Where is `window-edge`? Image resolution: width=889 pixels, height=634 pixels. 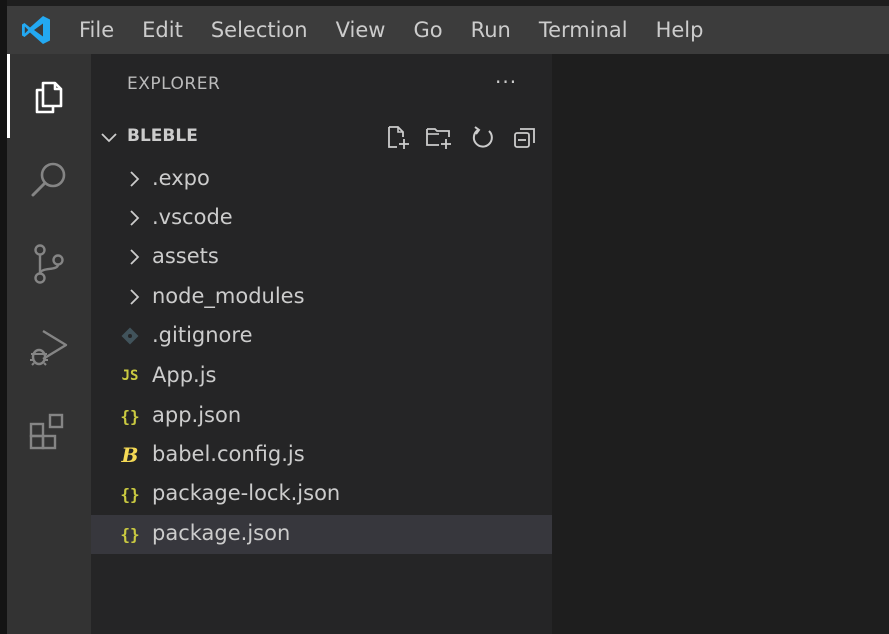 window-edge is located at coordinates (3, 317).